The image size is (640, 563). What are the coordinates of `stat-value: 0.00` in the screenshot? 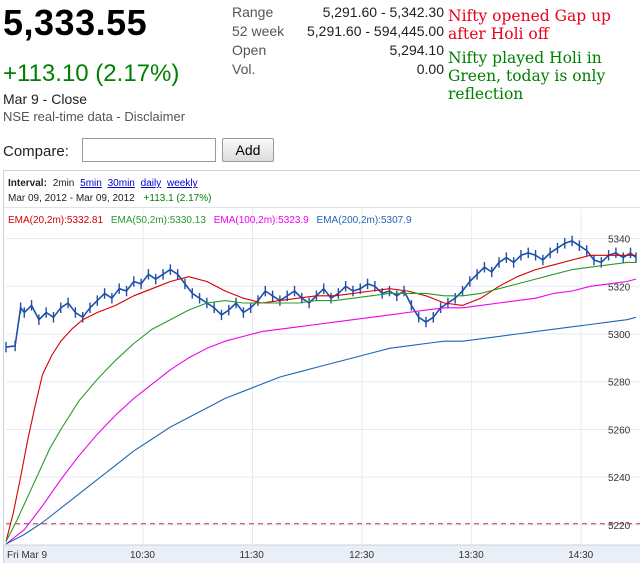 It's located at (430, 69).